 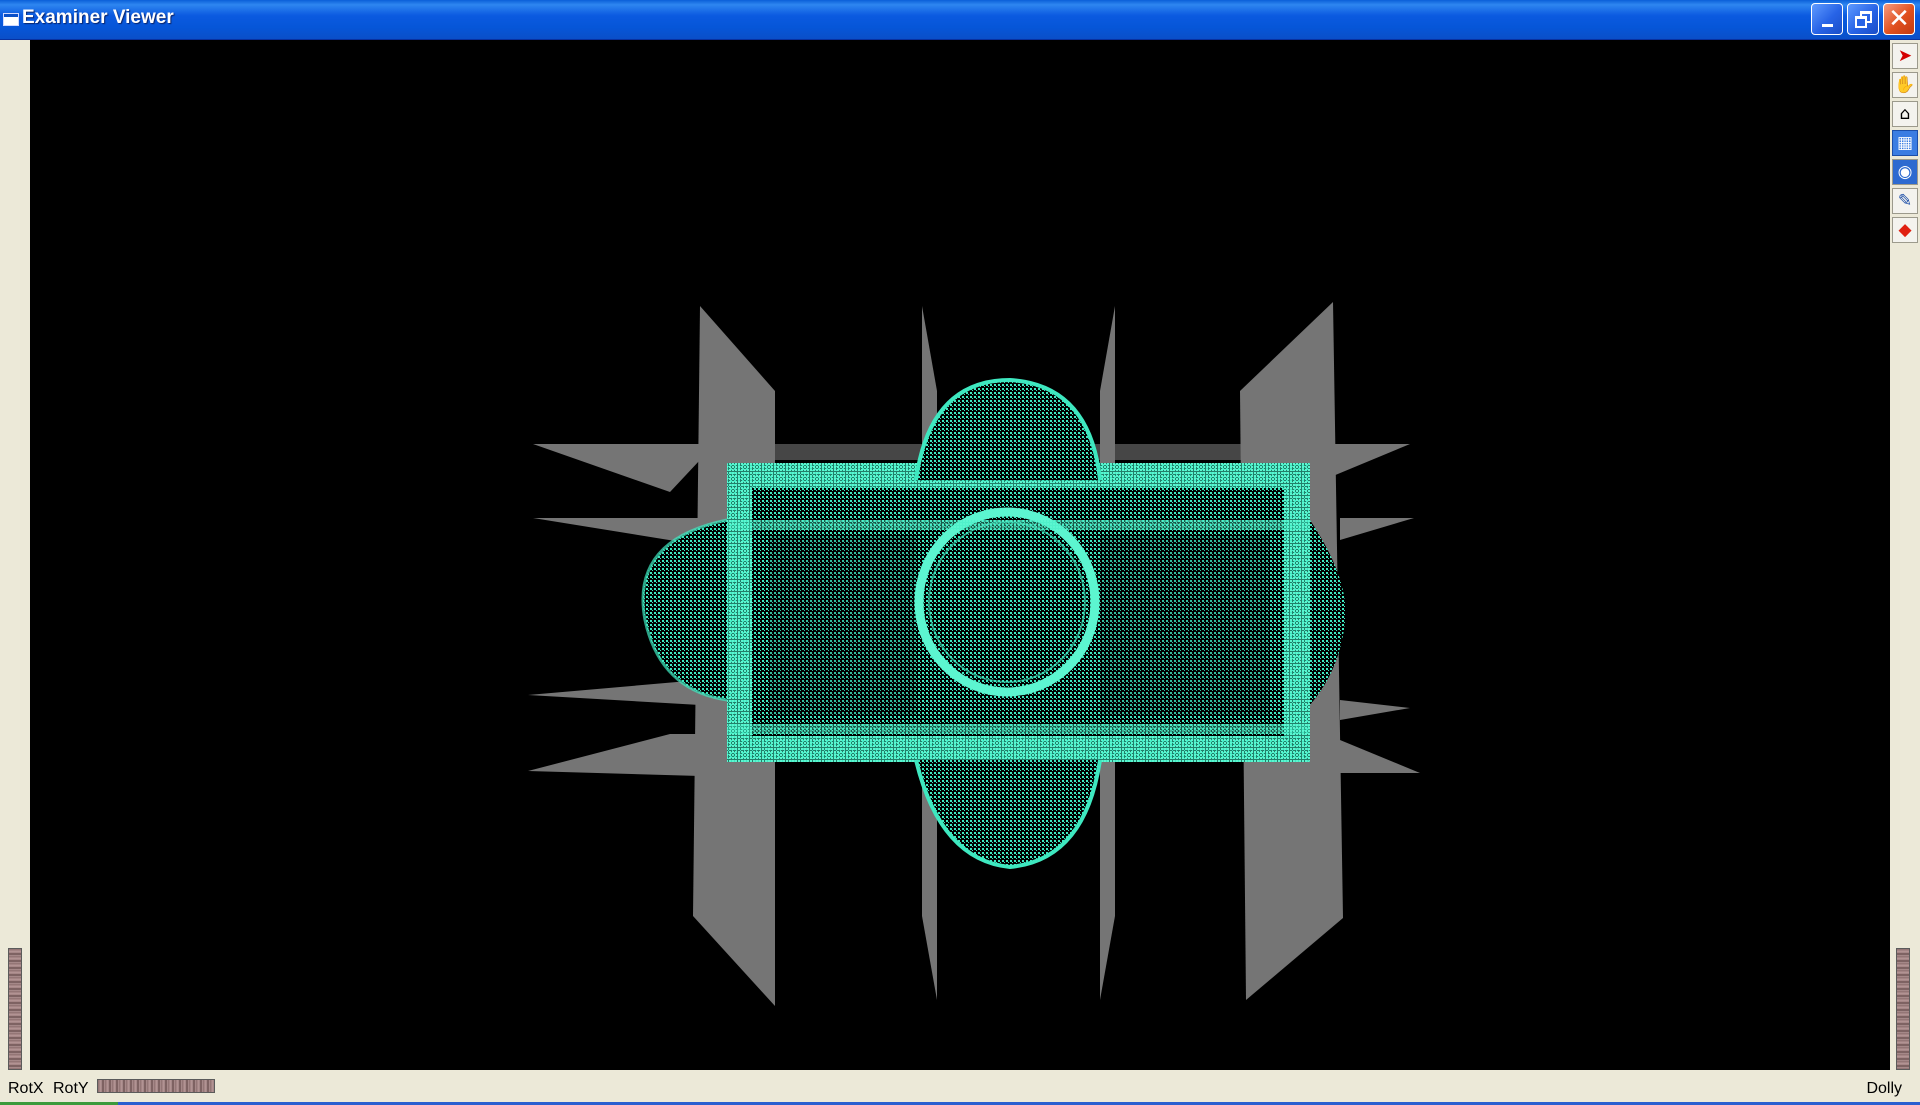 I want to click on seek-icon: ✎, so click(x=1905, y=201).